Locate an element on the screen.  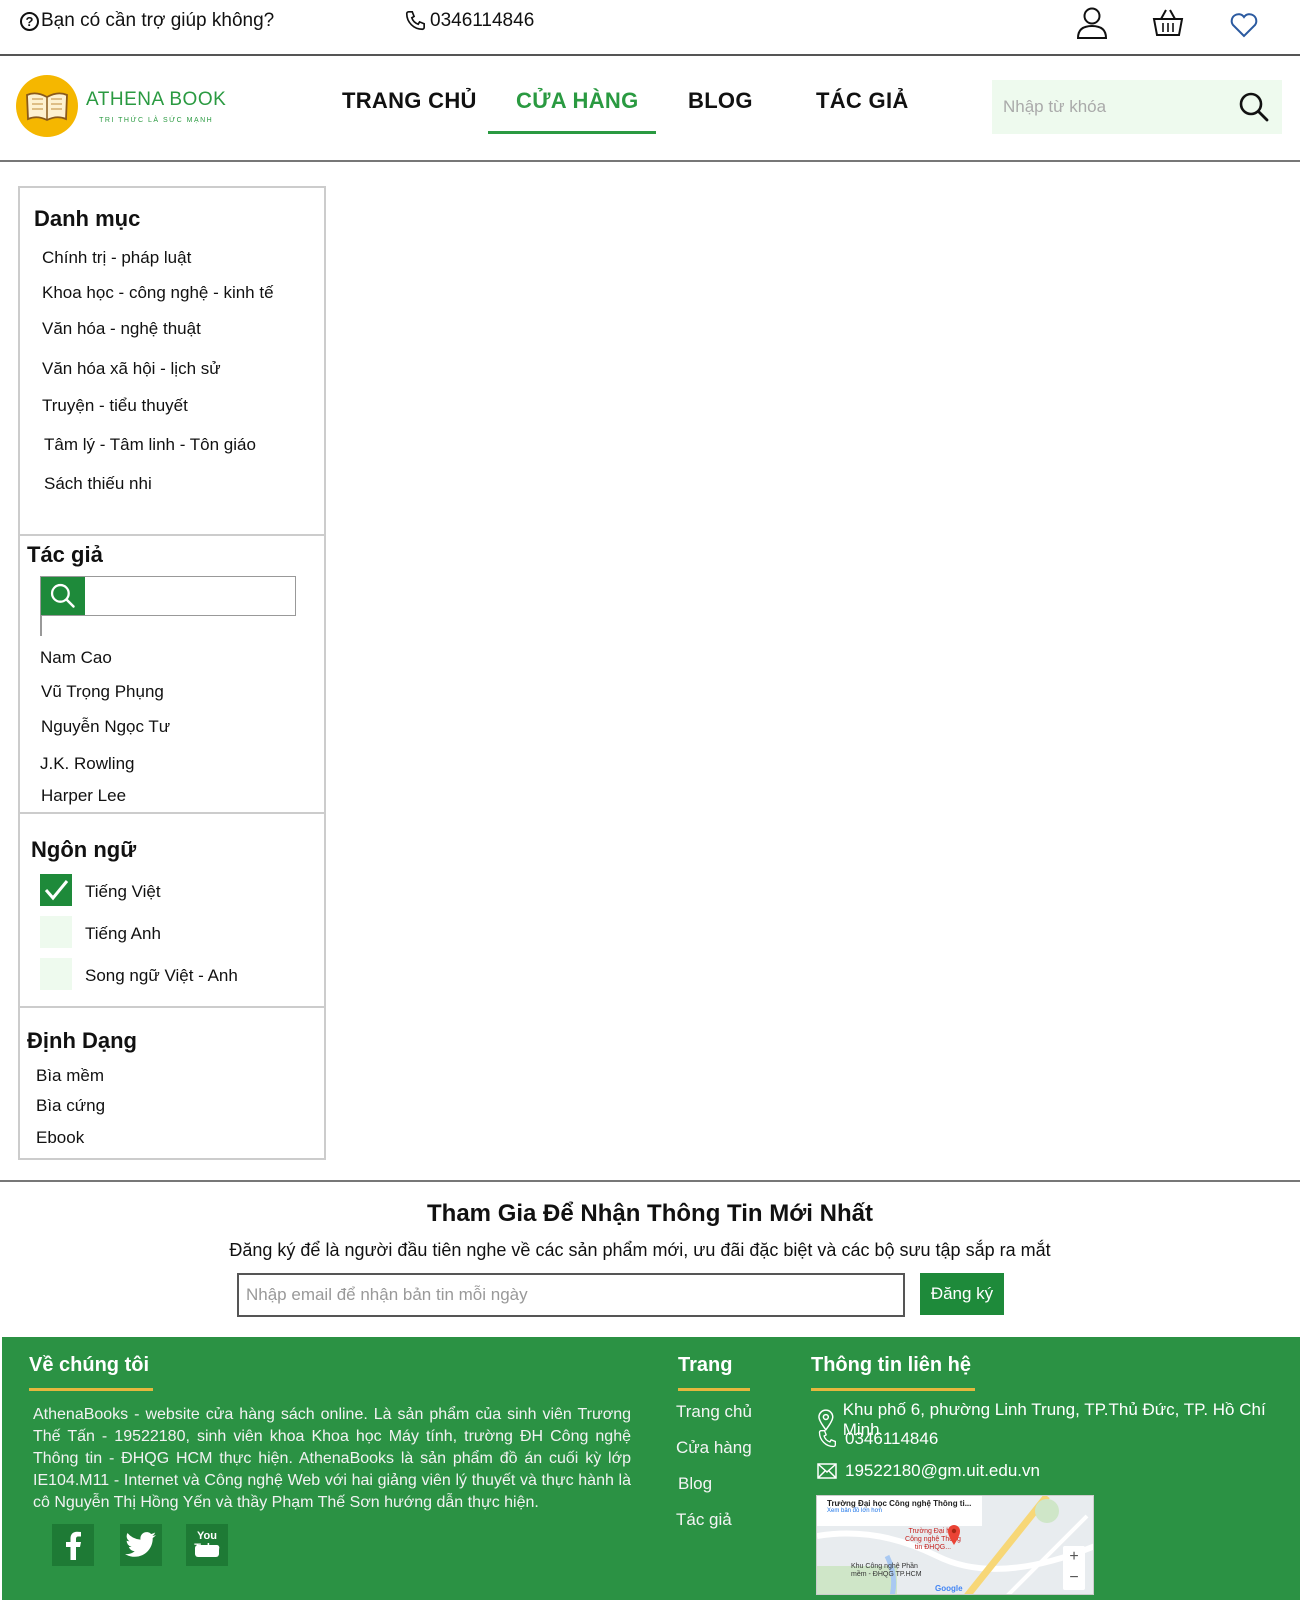
author-item: Nam Cao is located at coordinates (76, 658).